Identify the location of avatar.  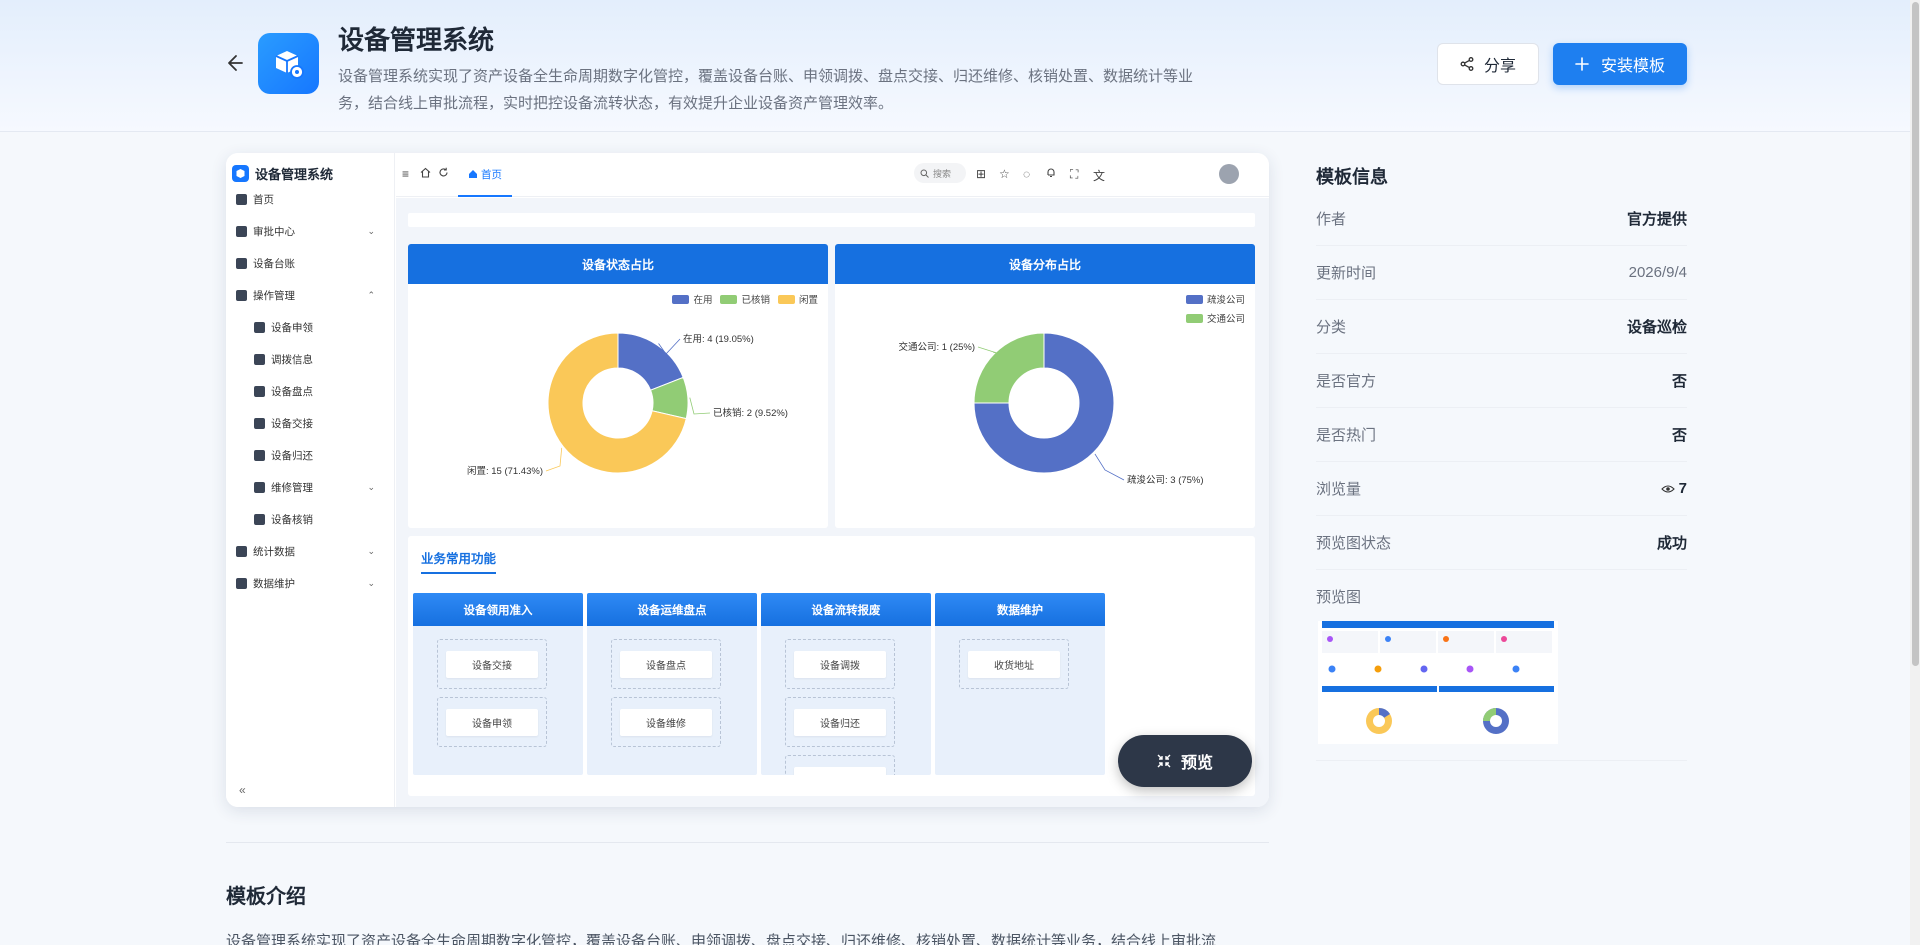
(1229, 174).